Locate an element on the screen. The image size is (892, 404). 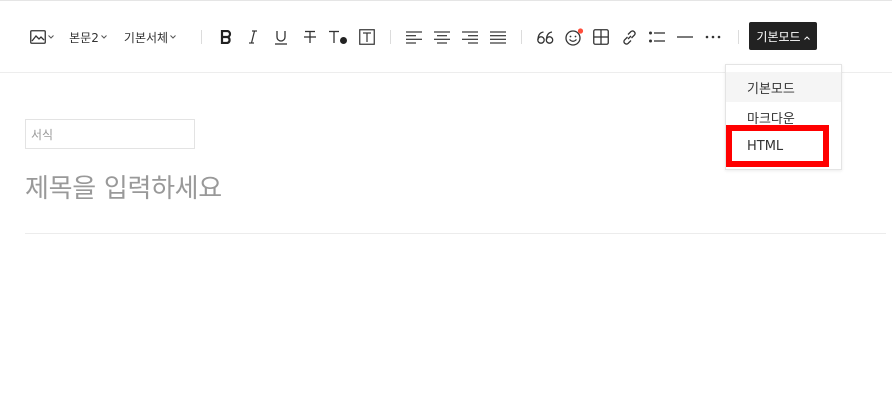
paragraph-style-dropdown: 본문2 is located at coordinates (88, 37).